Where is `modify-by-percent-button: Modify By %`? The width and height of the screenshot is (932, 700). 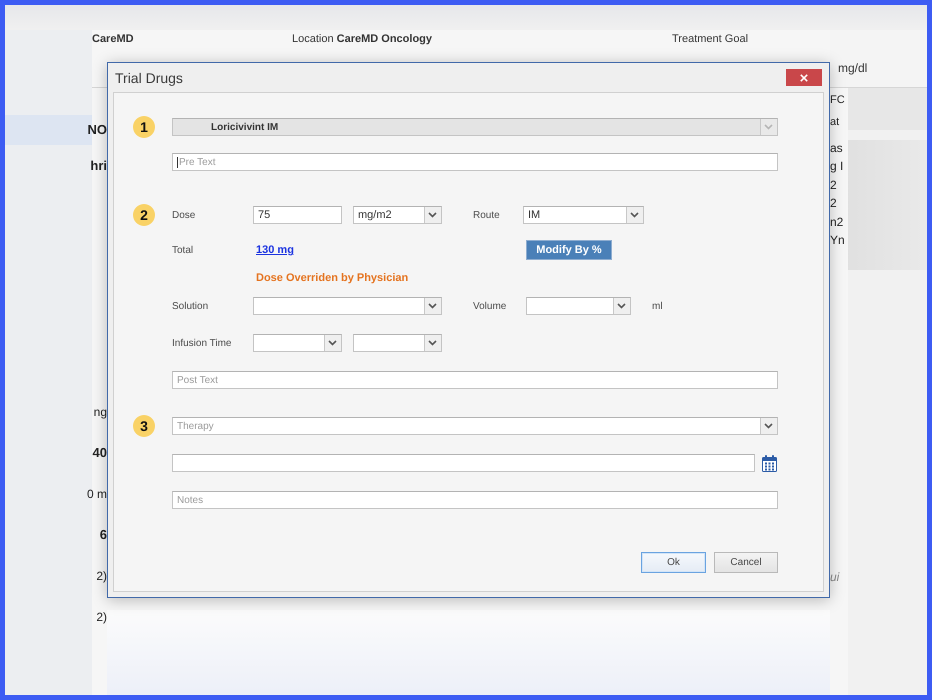 modify-by-percent-button: Modify By % is located at coordinates (569, 250).